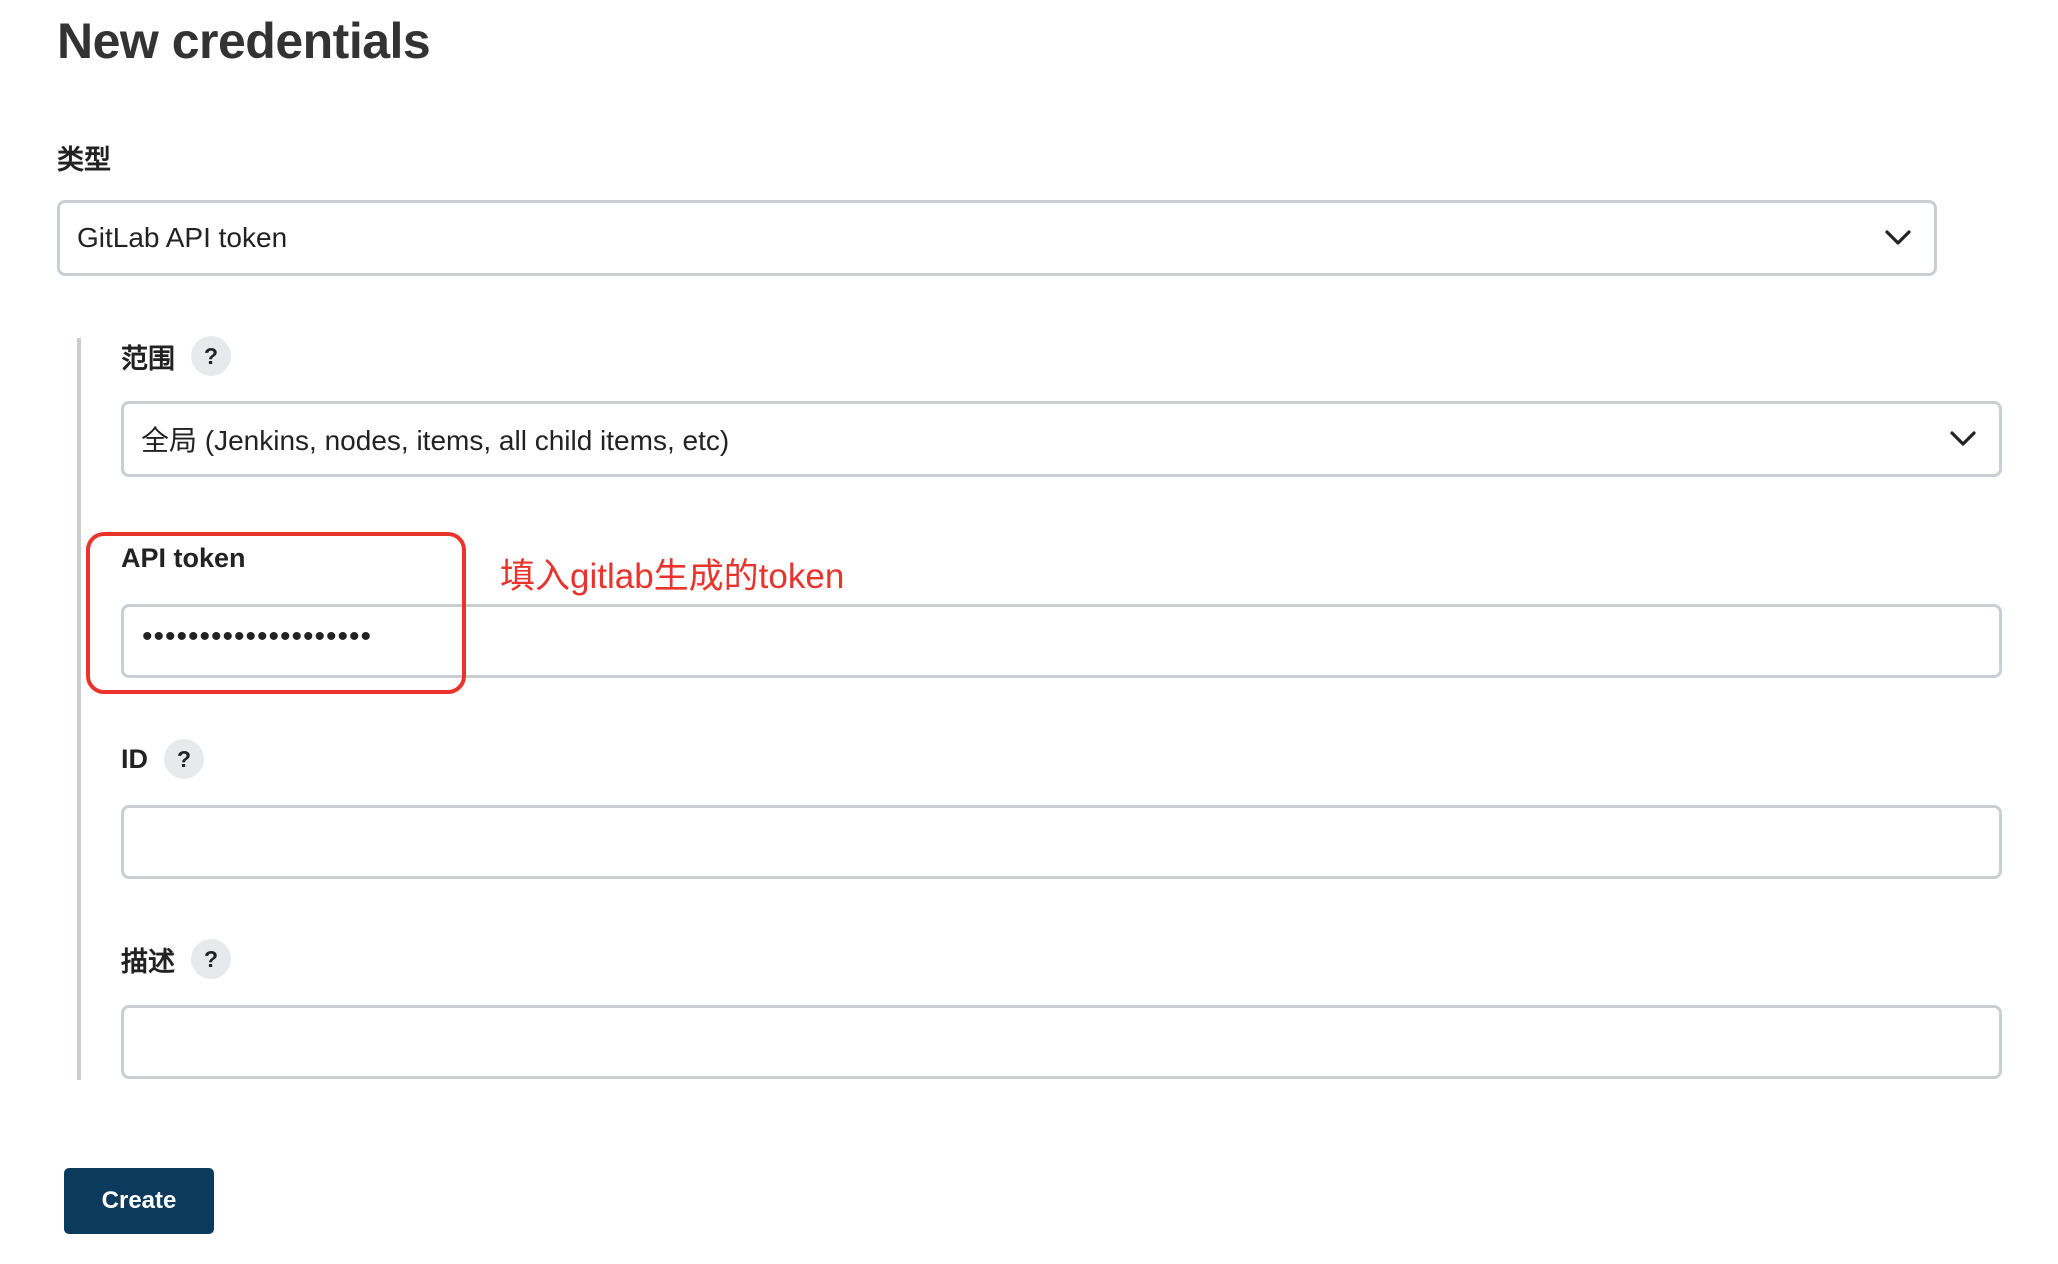 The height and width of the screenshot is (1264, 2058). I want to click on scope-label: 范围 ?, so click(176, 356).